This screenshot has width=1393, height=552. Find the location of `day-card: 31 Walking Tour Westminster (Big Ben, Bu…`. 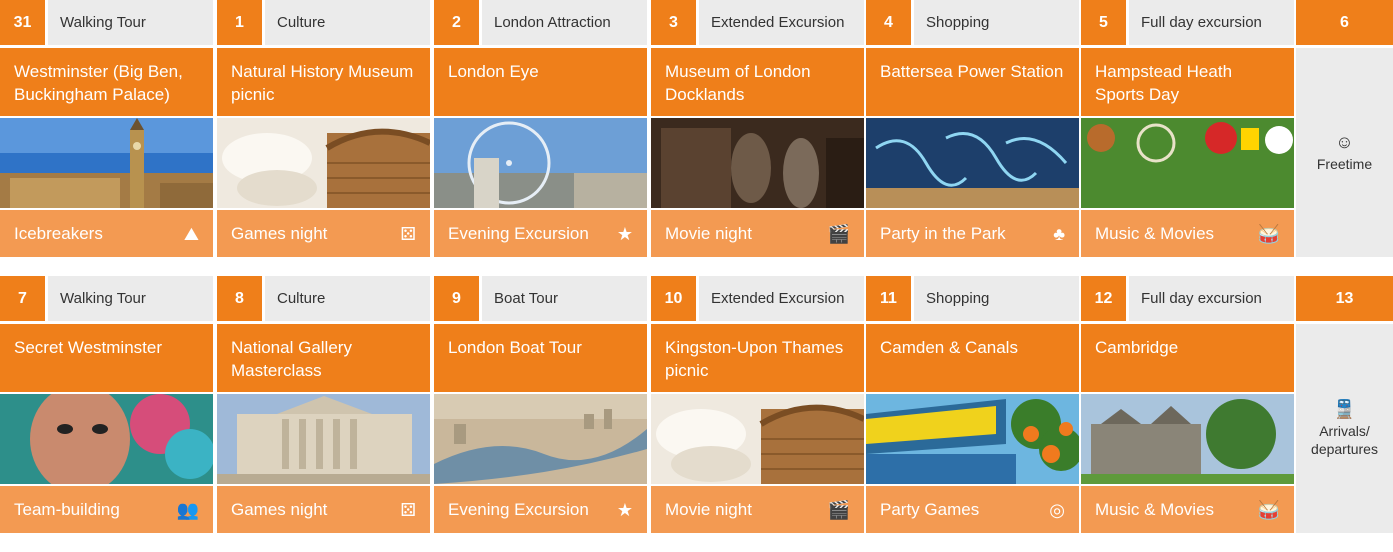

day-card: 31 Walking Tour Westminster (Big Ben, Bu… is located at coordinates (106, 137).